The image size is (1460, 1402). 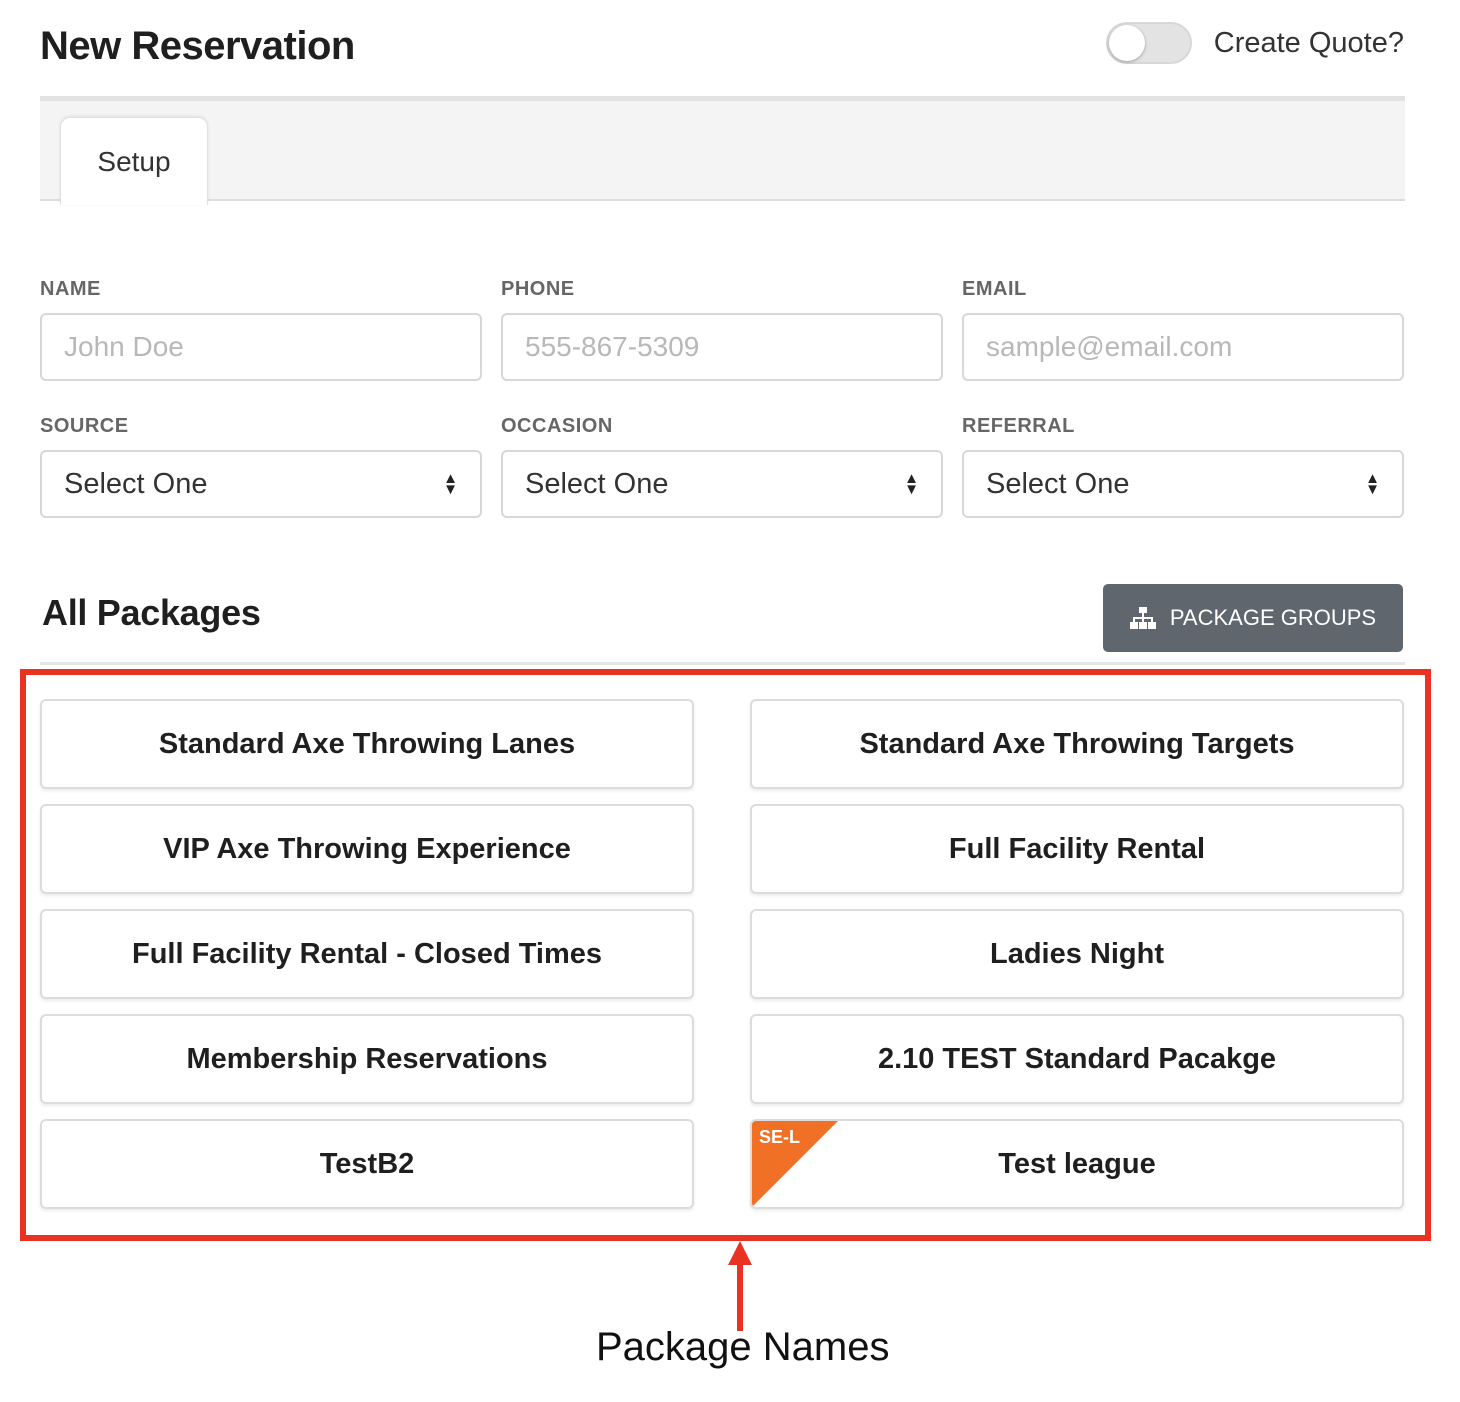 What do you see at coordinates (151, 612) in the screenshot?
I see `packages-section-title: All Packages` at bounding box center [151, 612].